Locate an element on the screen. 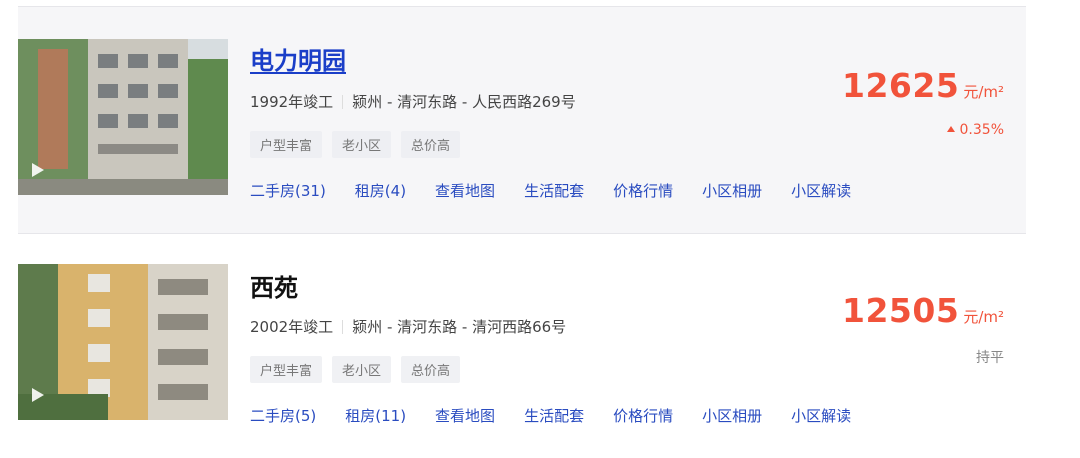  rent-link: 租房(11) is located at coordinates (375, 415).